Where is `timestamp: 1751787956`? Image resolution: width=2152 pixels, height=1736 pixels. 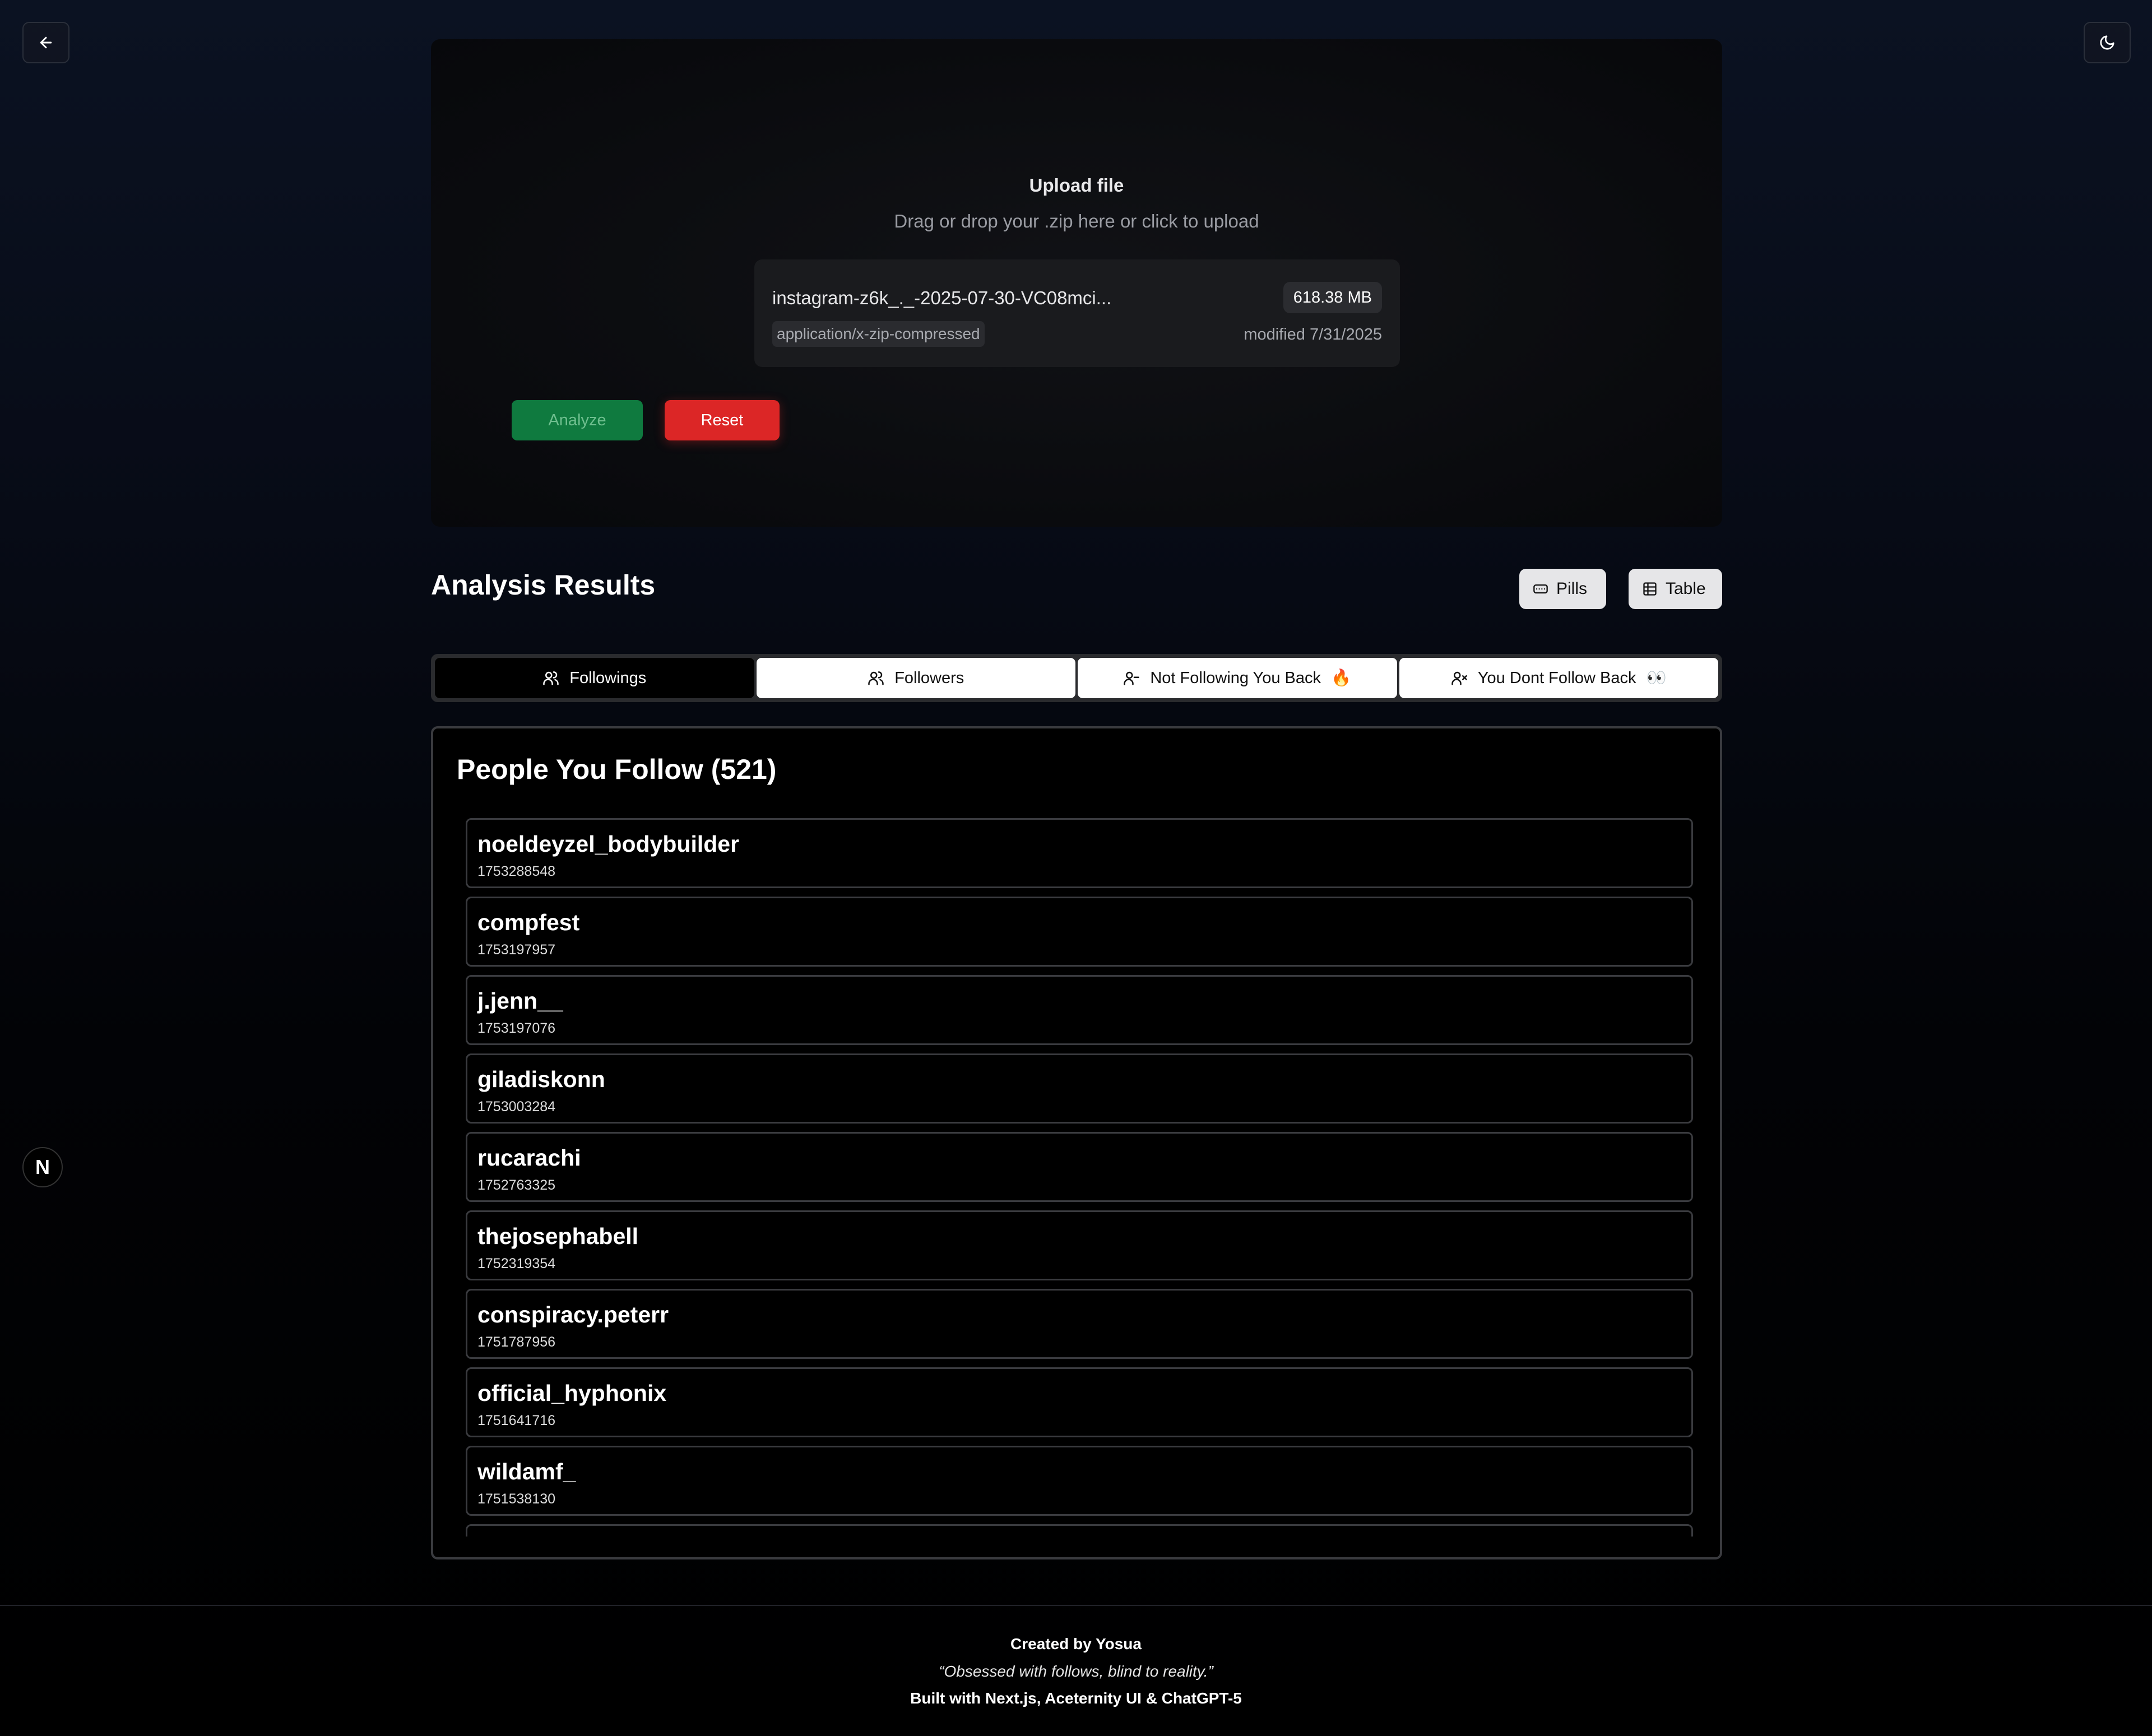
timestamp: 1751787956 is located at coordinates (516, 1342).